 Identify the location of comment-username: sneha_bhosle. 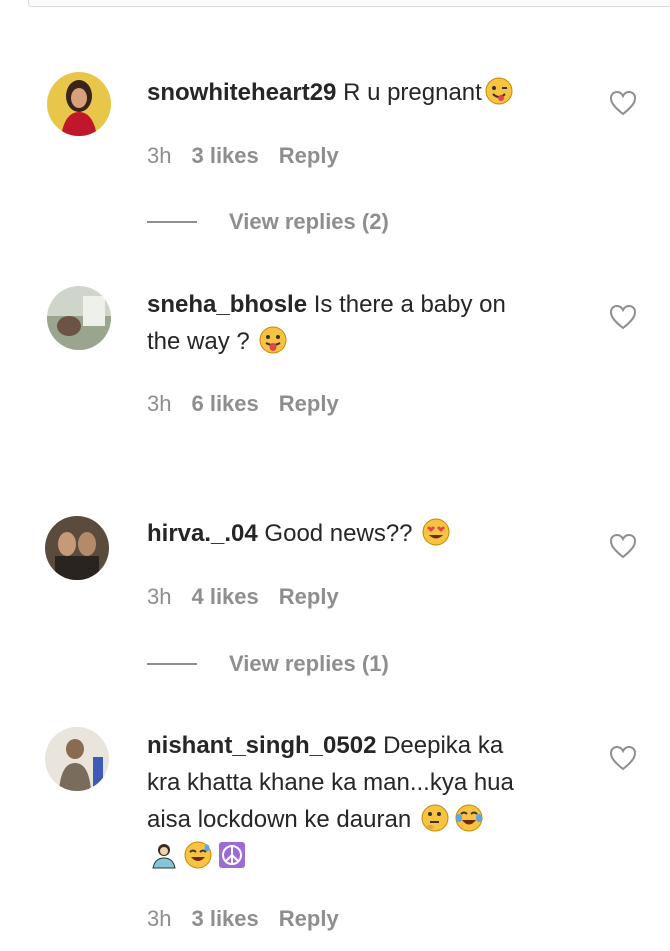
(227, 304).